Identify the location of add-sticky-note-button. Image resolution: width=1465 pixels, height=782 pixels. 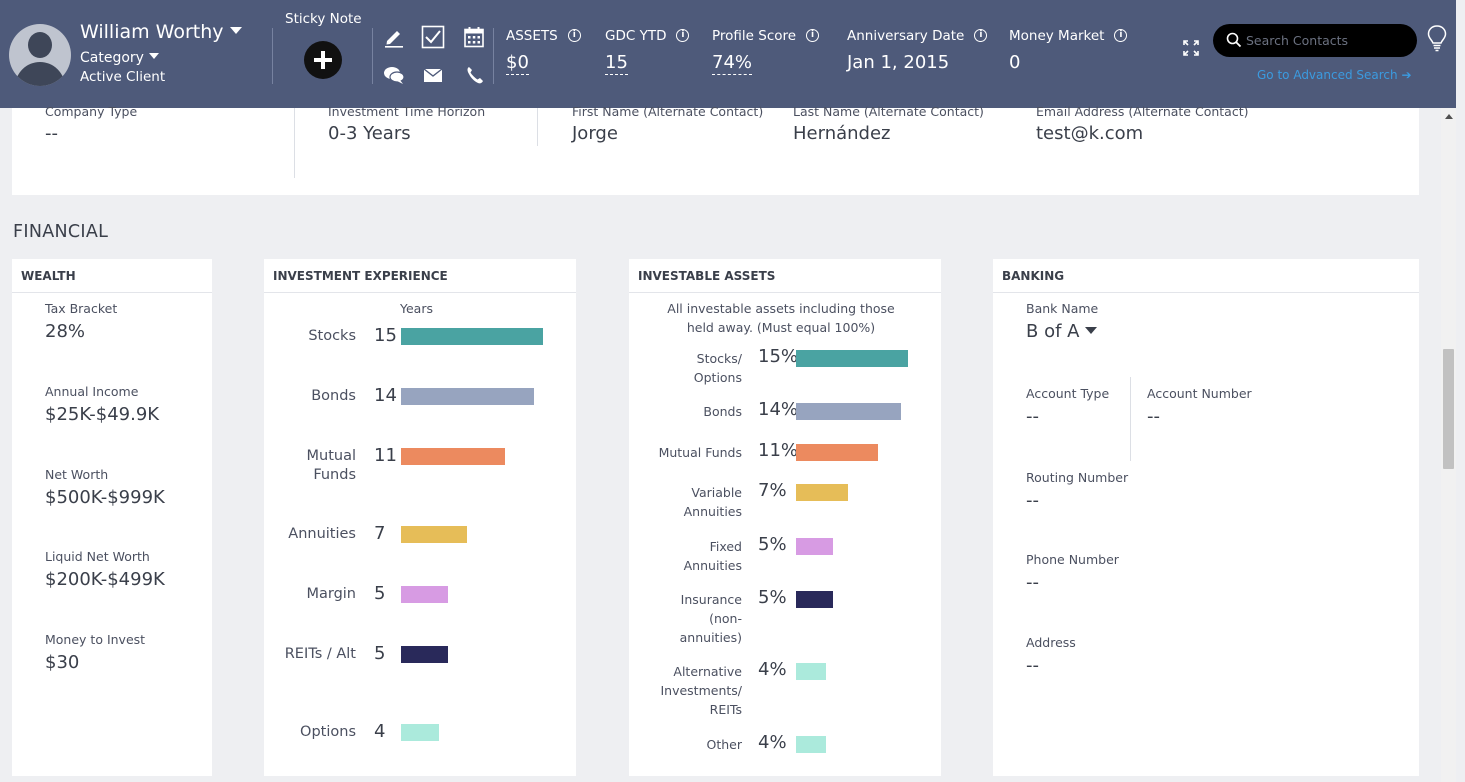
(323, 60).